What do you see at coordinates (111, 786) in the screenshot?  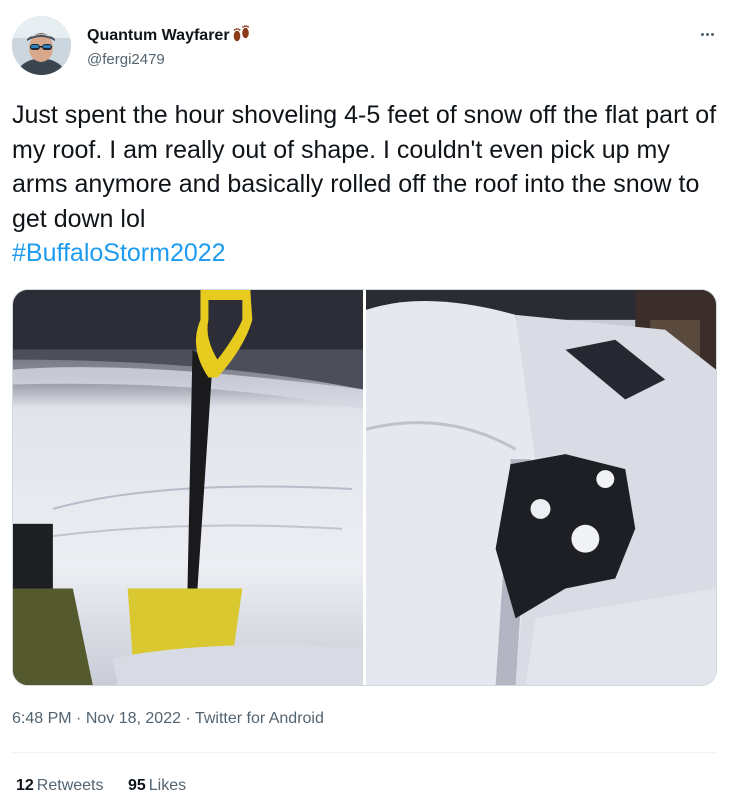 I see `tweet-stats: 12 Retweets 95 Likes` at bounding box center [111, 786].